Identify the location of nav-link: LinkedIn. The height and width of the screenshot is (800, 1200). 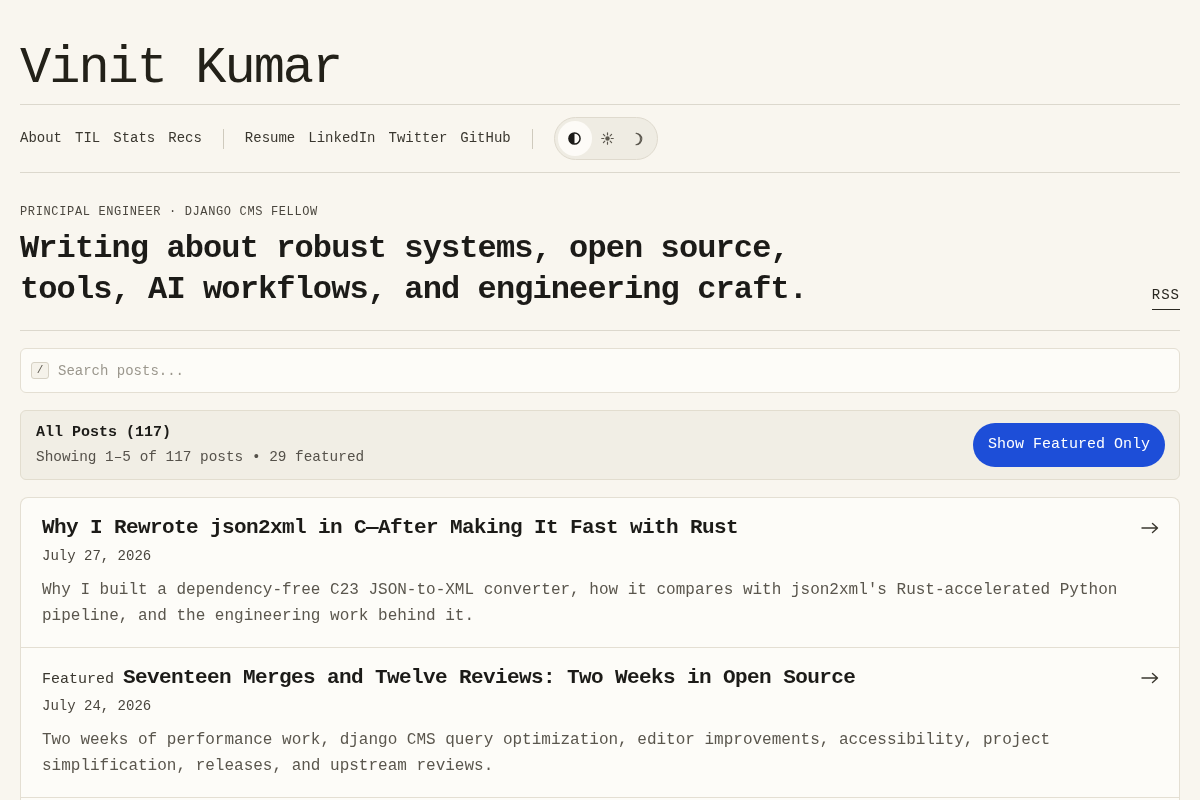
(342, 138).